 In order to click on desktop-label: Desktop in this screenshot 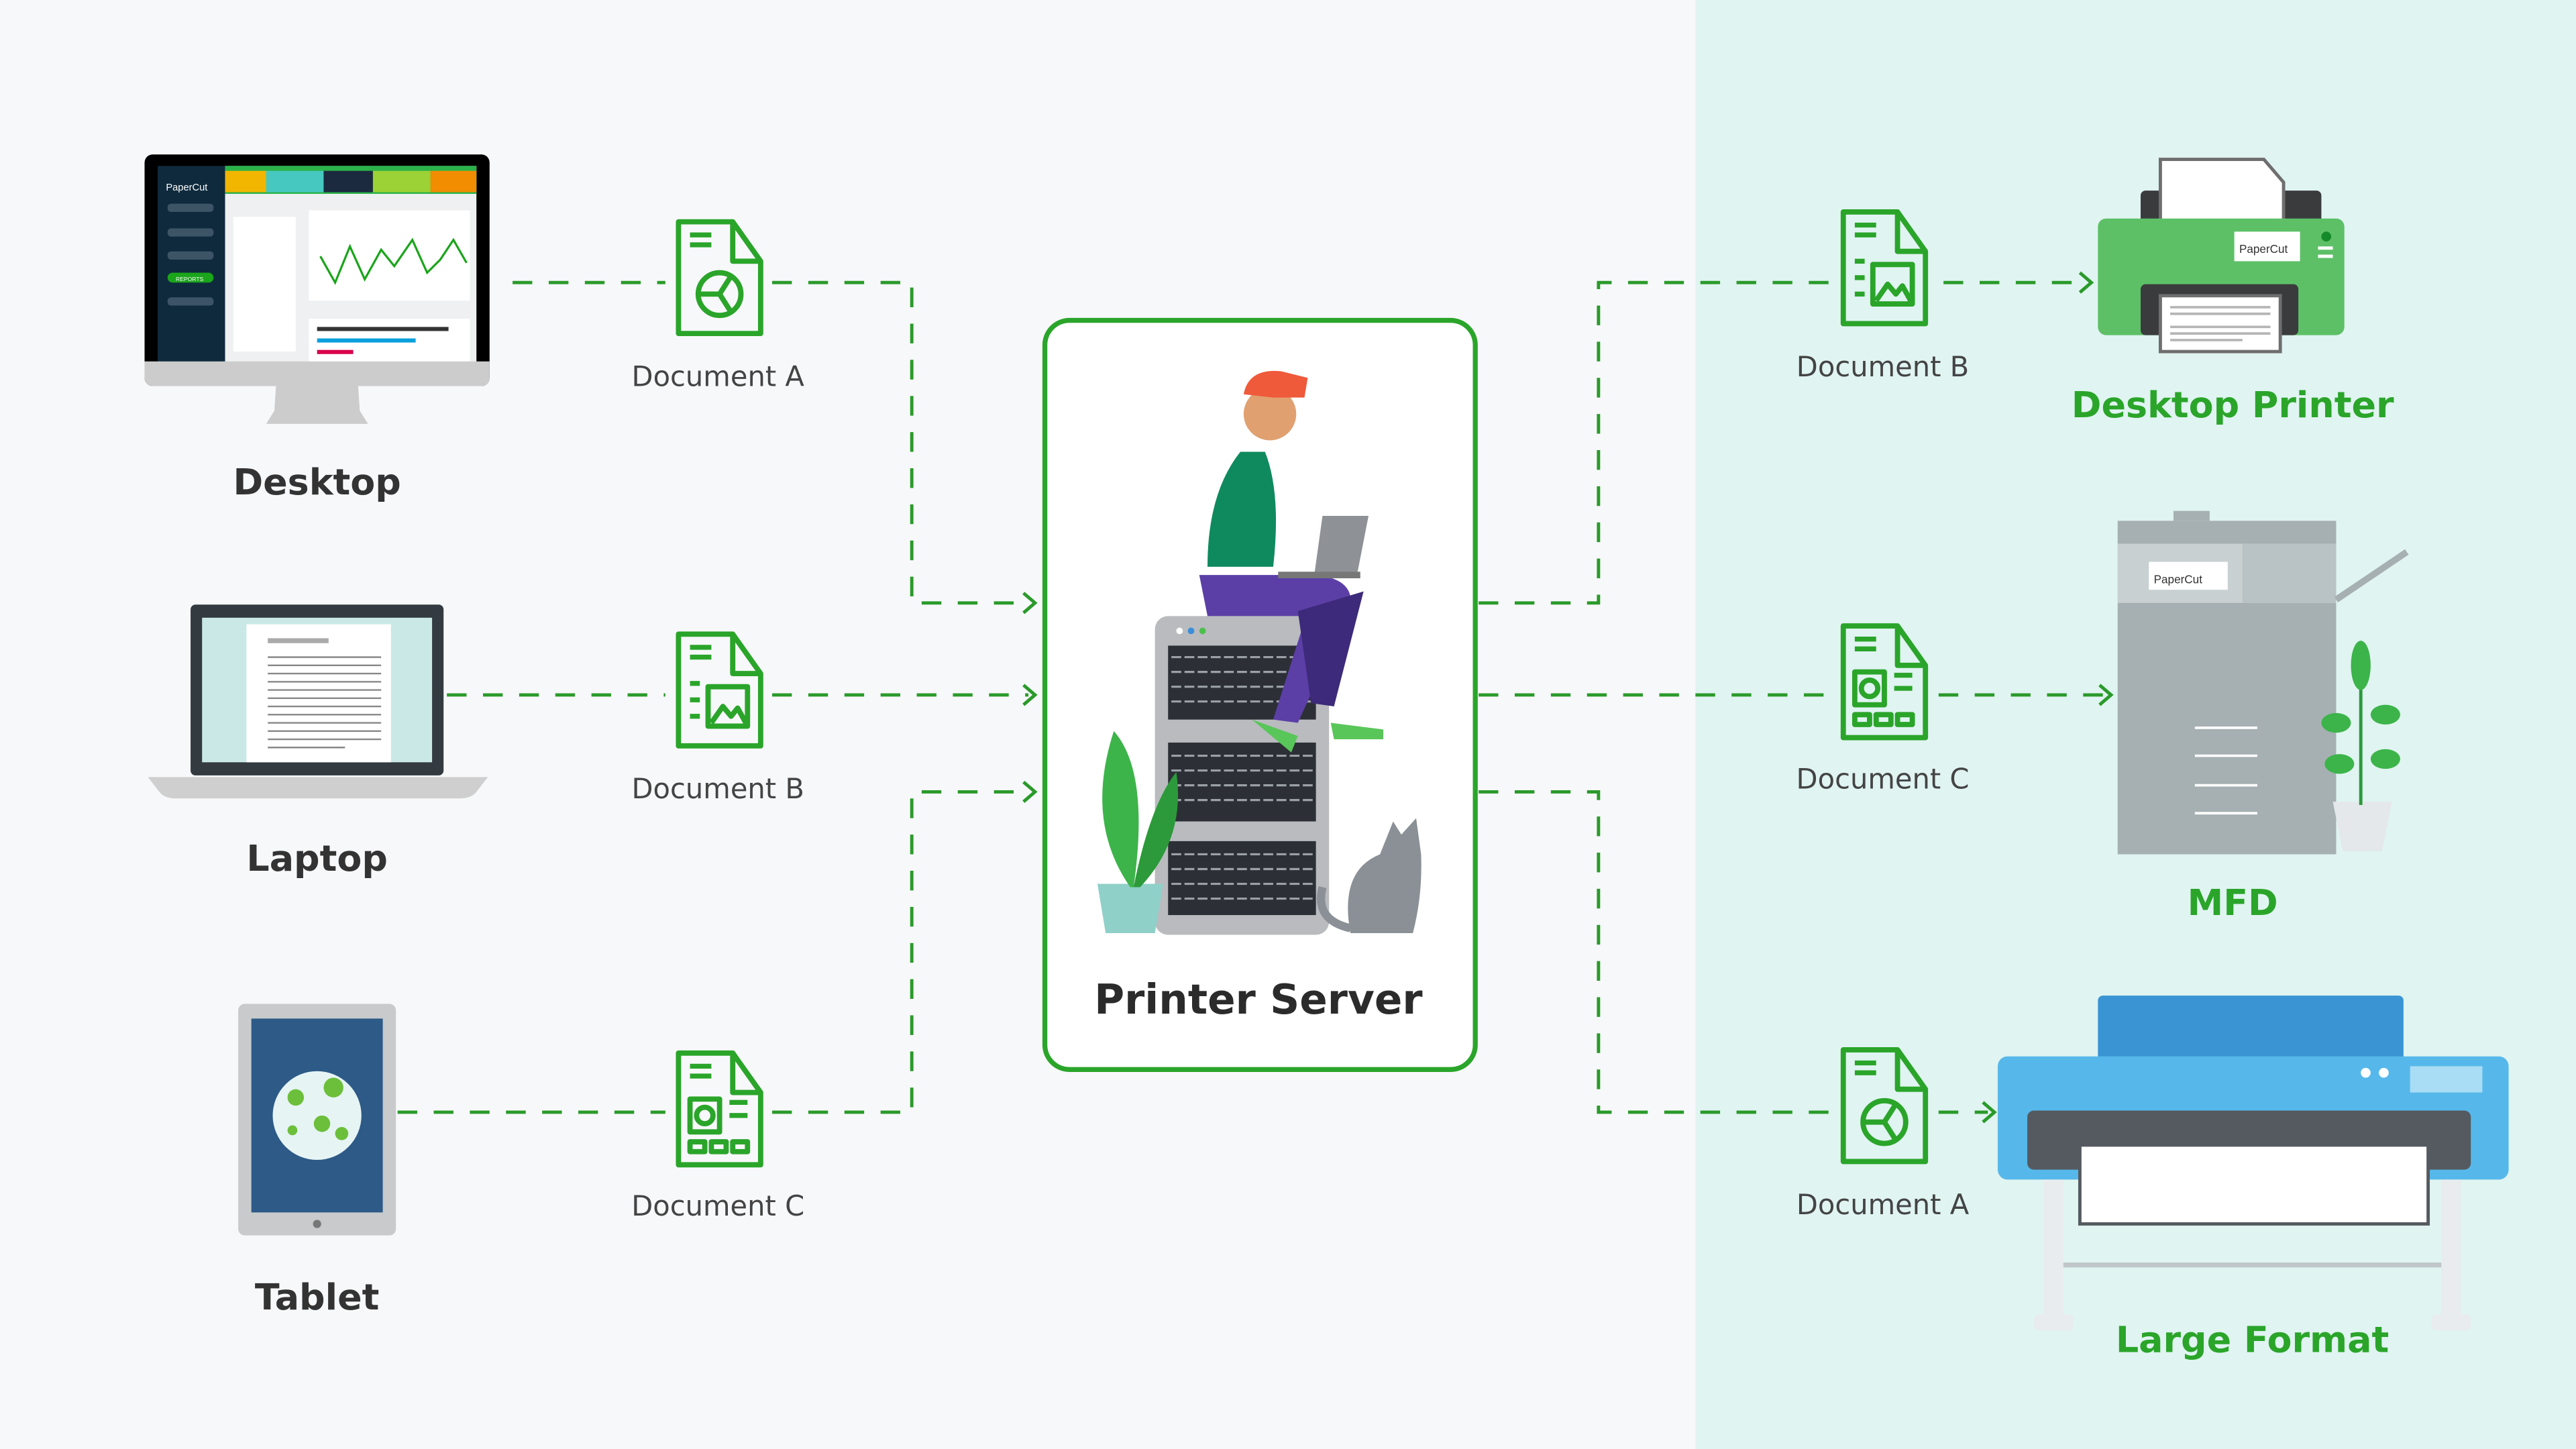, I will do `click(316, 482)`.